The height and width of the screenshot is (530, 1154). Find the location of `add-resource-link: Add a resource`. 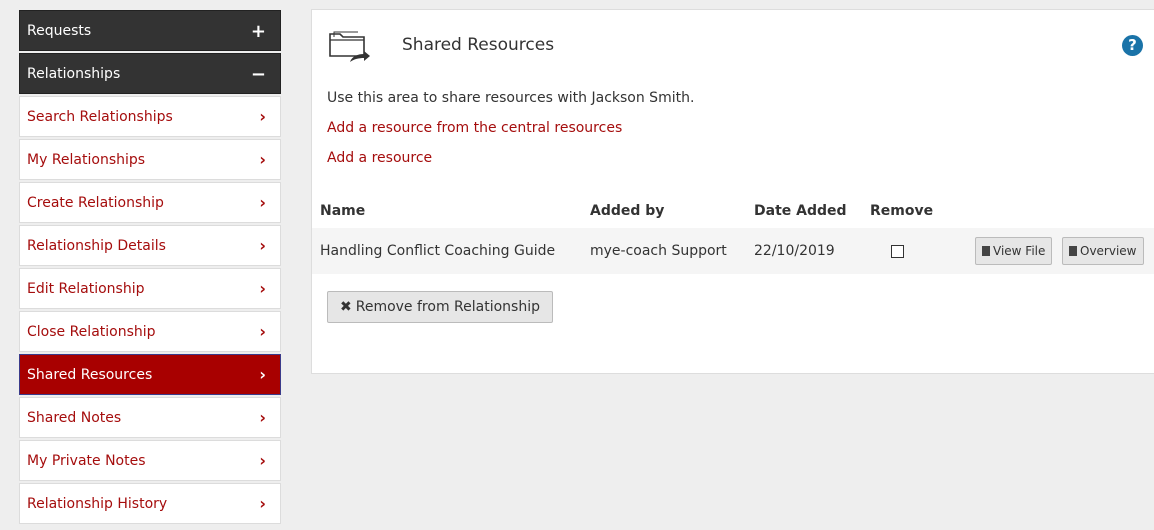

add-resource-link: Add a resource is located at coordinates (379, 158).